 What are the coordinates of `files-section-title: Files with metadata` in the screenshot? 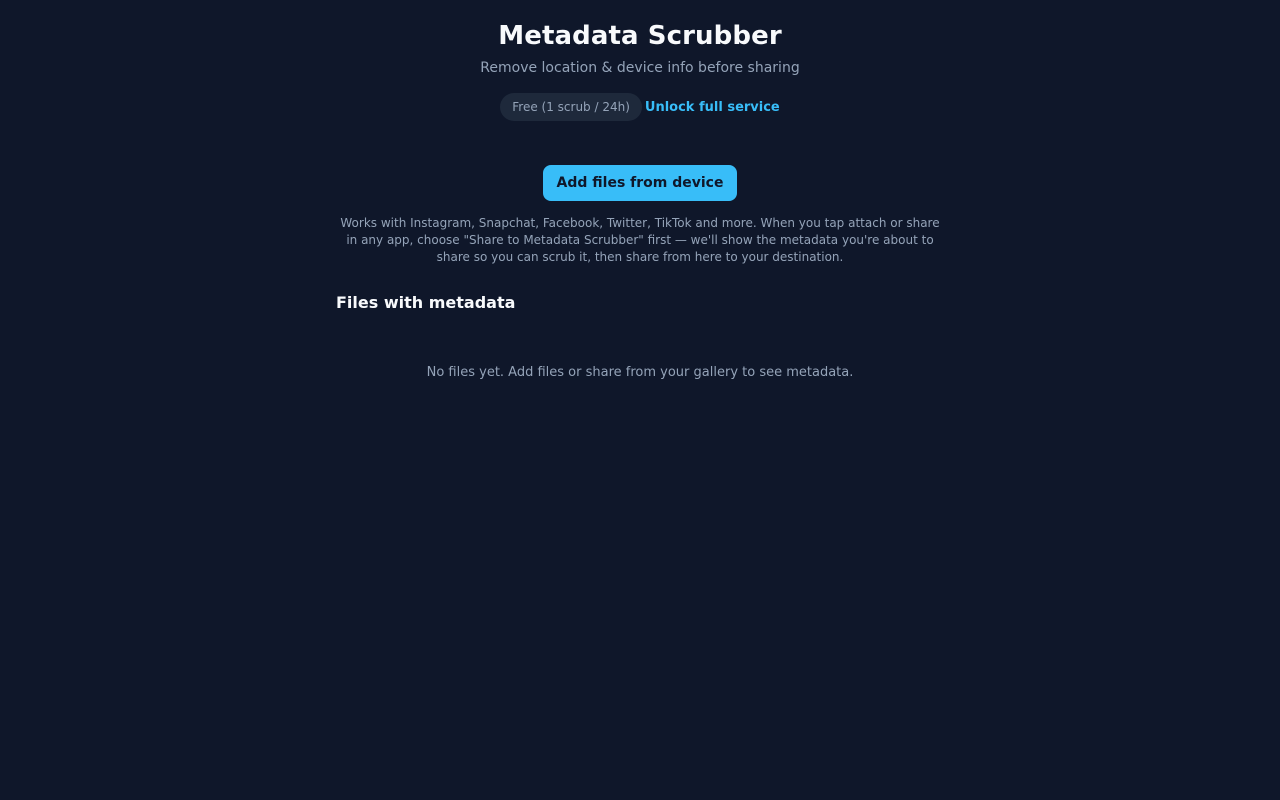 It's located at (426, 302).